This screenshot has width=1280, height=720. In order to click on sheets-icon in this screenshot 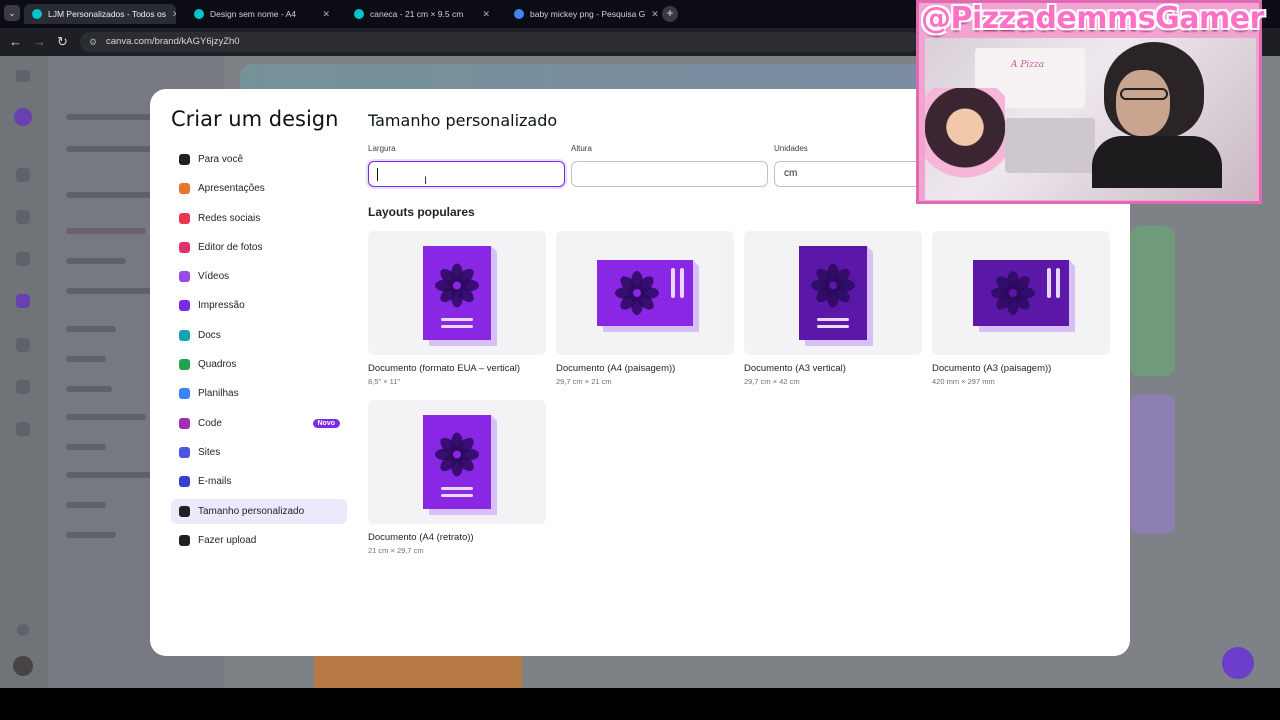, I will do `click(184, 394)`.